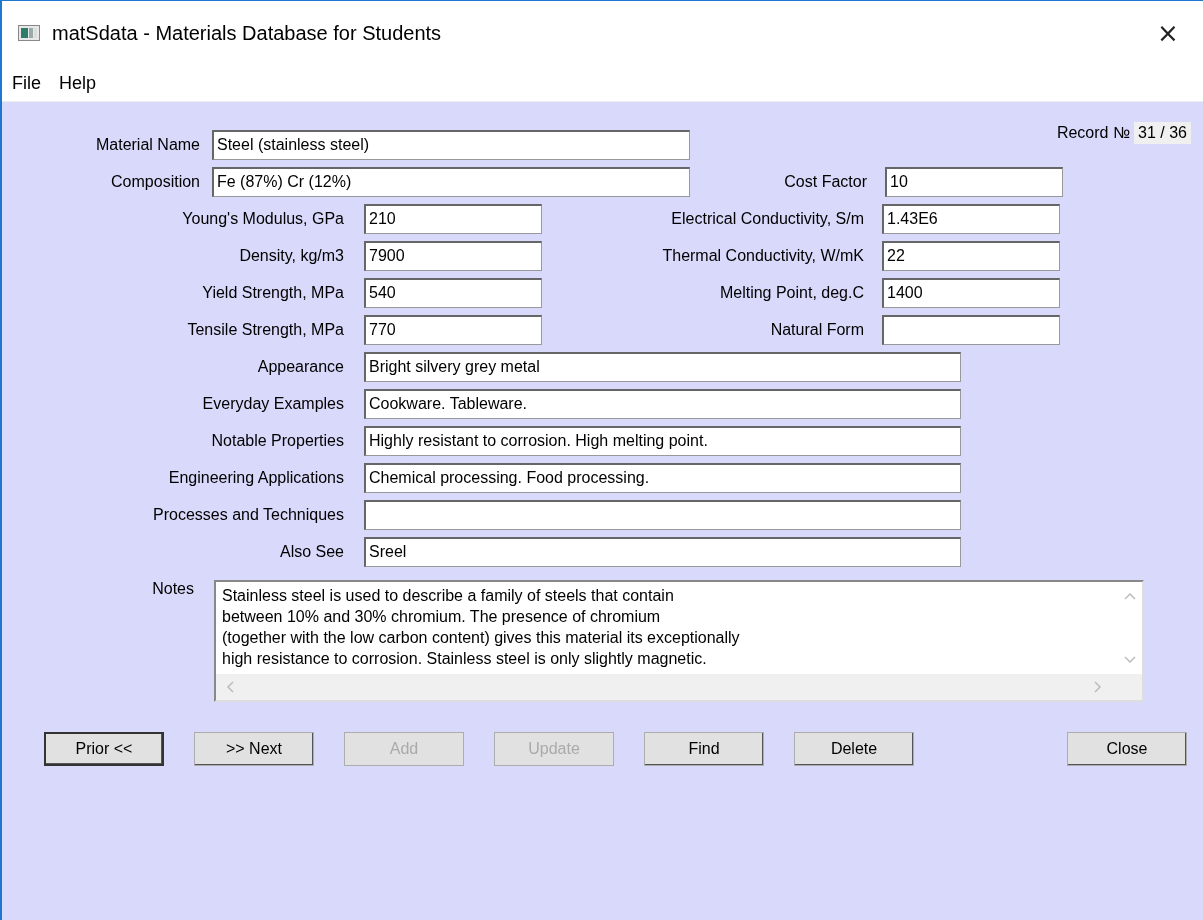  What do you see at coordinates (971, 255) in the screenshot?
I see `input-field: 22` at bounding box center [971, 255].